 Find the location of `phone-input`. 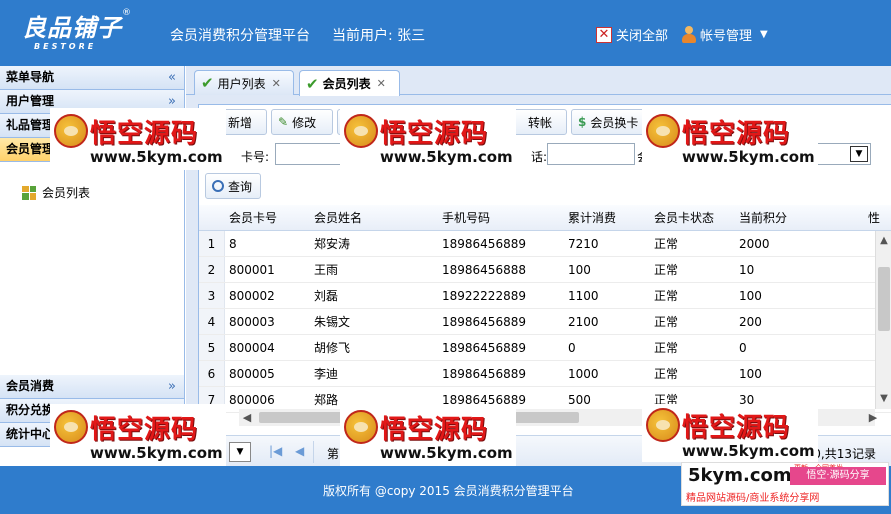

phone-input is located at coordinates (591, 154).